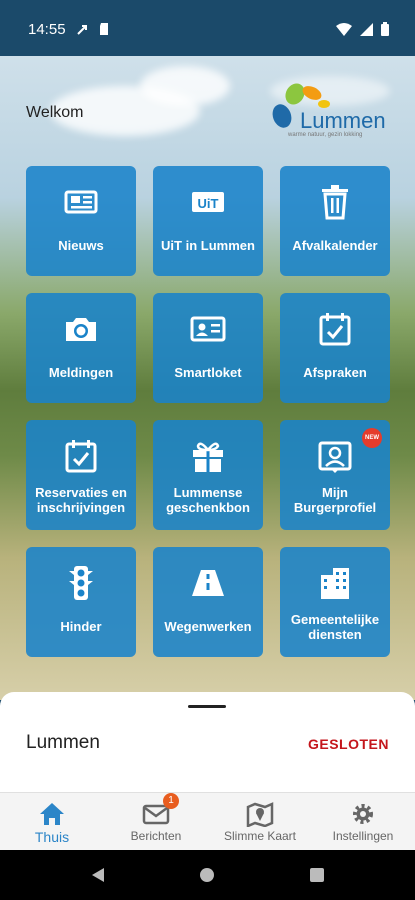 The height and width of the screenshot is (900, 415). Describe the element at coordinates (348, 744) in the screenshot. I see `opening-status: GESLOTEN` at that location.